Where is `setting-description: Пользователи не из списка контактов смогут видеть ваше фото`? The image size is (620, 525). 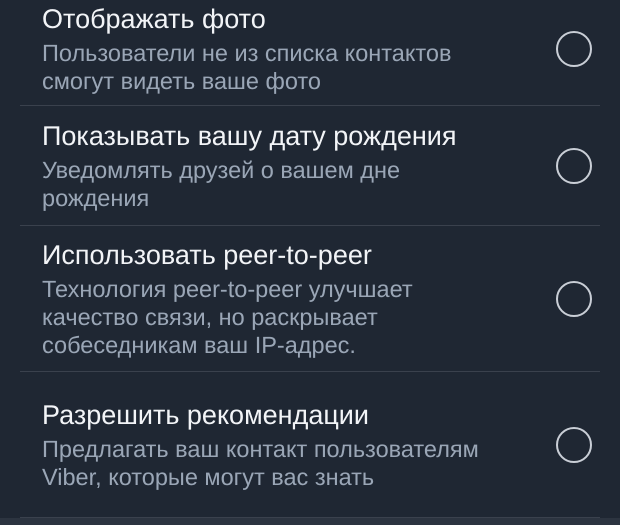
setting-description: Пользователи не из списка контактов смогут видеть ваше фото is located at coordinates (247, 66).